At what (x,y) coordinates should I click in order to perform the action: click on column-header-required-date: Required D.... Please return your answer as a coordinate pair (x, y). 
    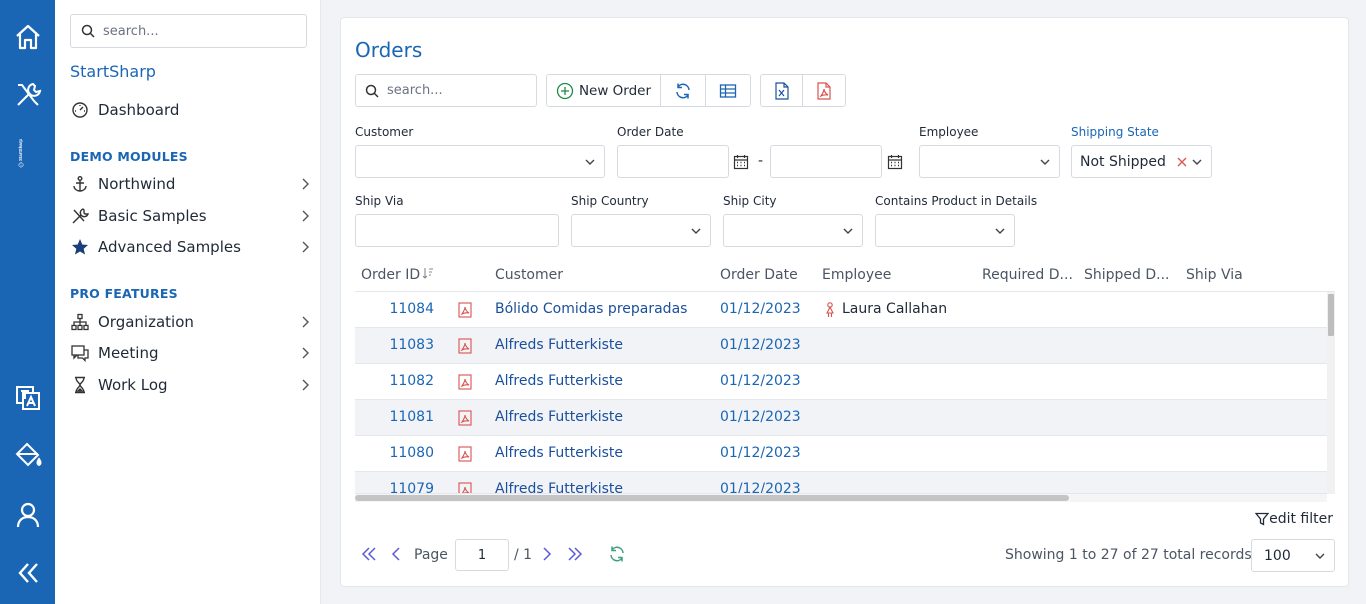
    Looking at the image, I should click on (1027, 275).